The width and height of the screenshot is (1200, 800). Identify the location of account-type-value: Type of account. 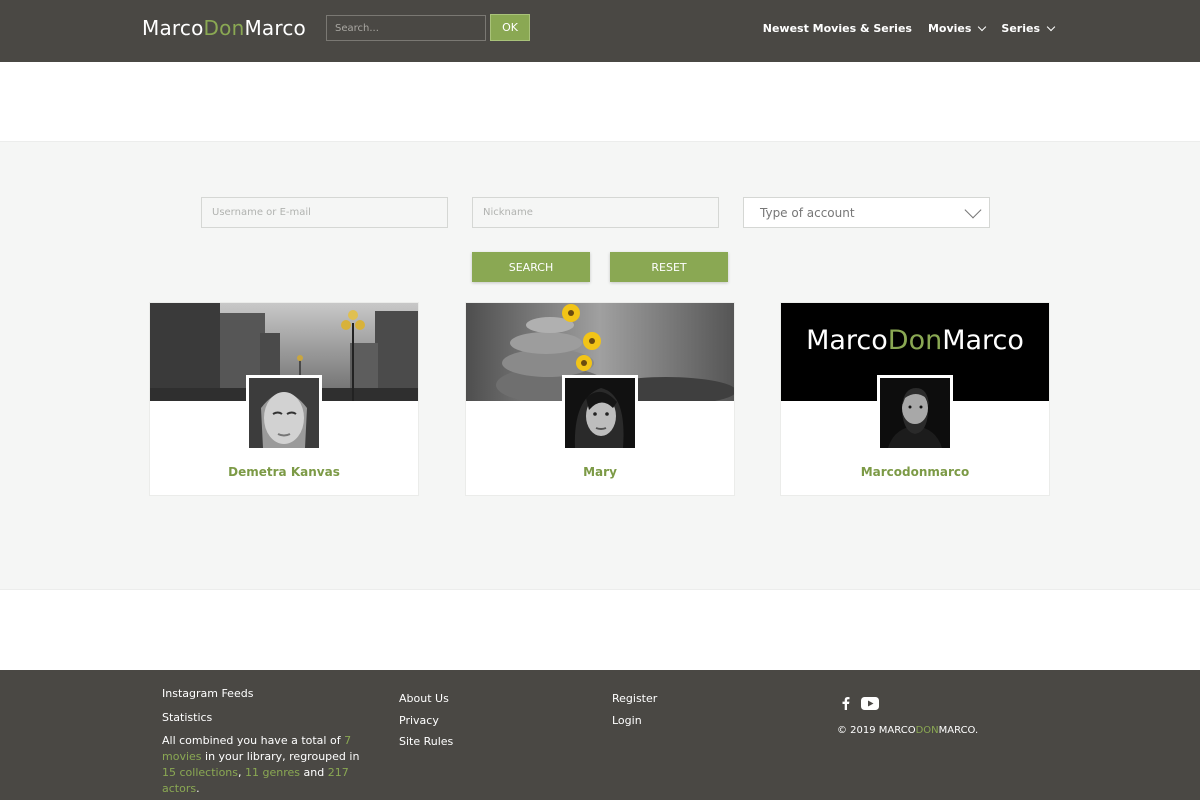
(807, 212).